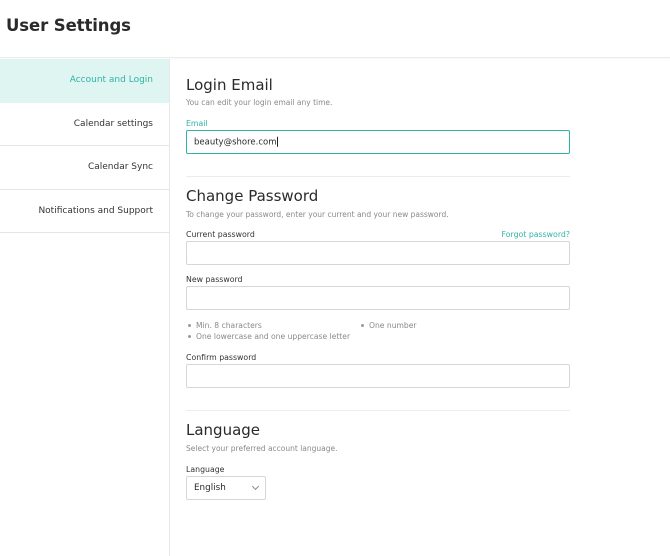 This screenshot has height=556, width=670. I want to click on language-selected-value: English, so click(210, 488).